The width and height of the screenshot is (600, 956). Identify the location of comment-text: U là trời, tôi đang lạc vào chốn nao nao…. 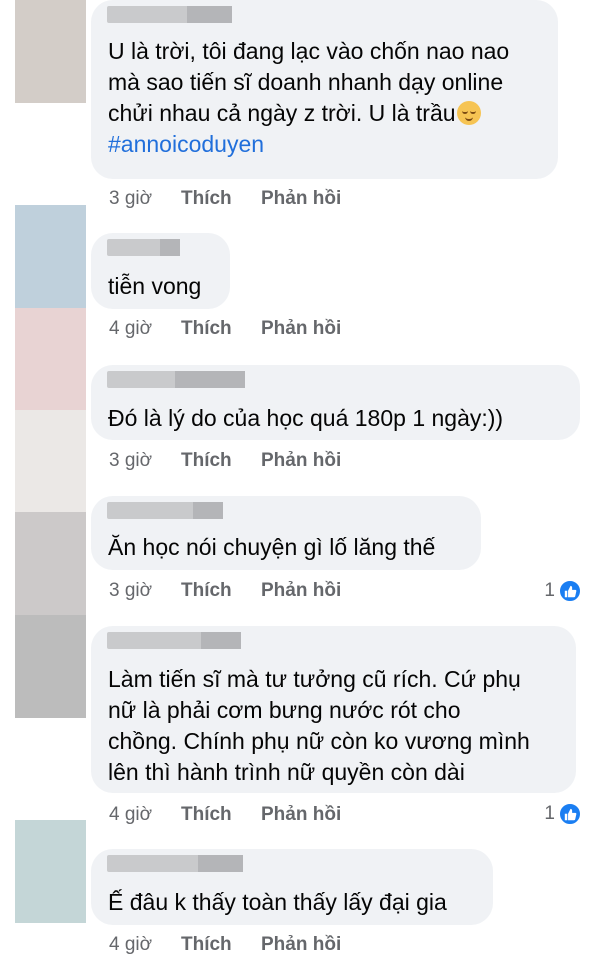
(326, 98).